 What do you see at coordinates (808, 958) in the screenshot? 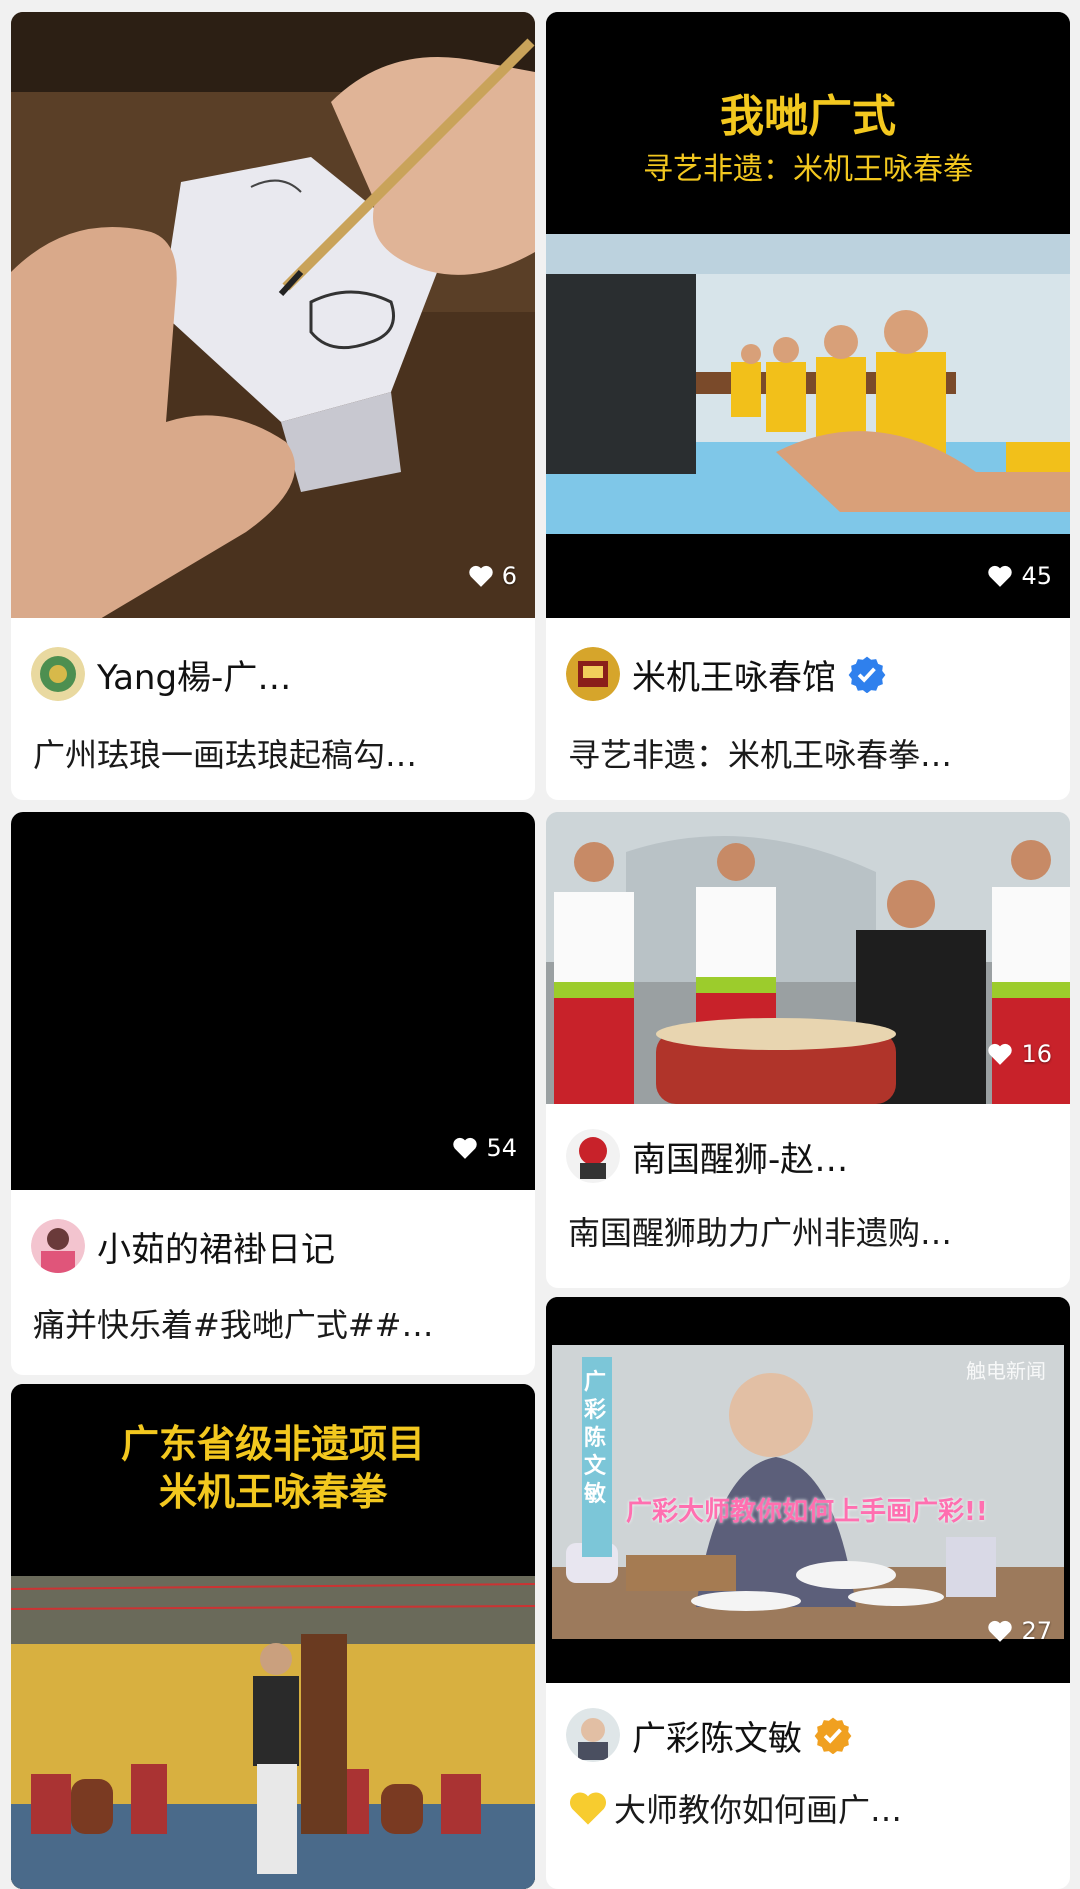
I see `video-thumbnail: 16` at bounding box center [808, 958].